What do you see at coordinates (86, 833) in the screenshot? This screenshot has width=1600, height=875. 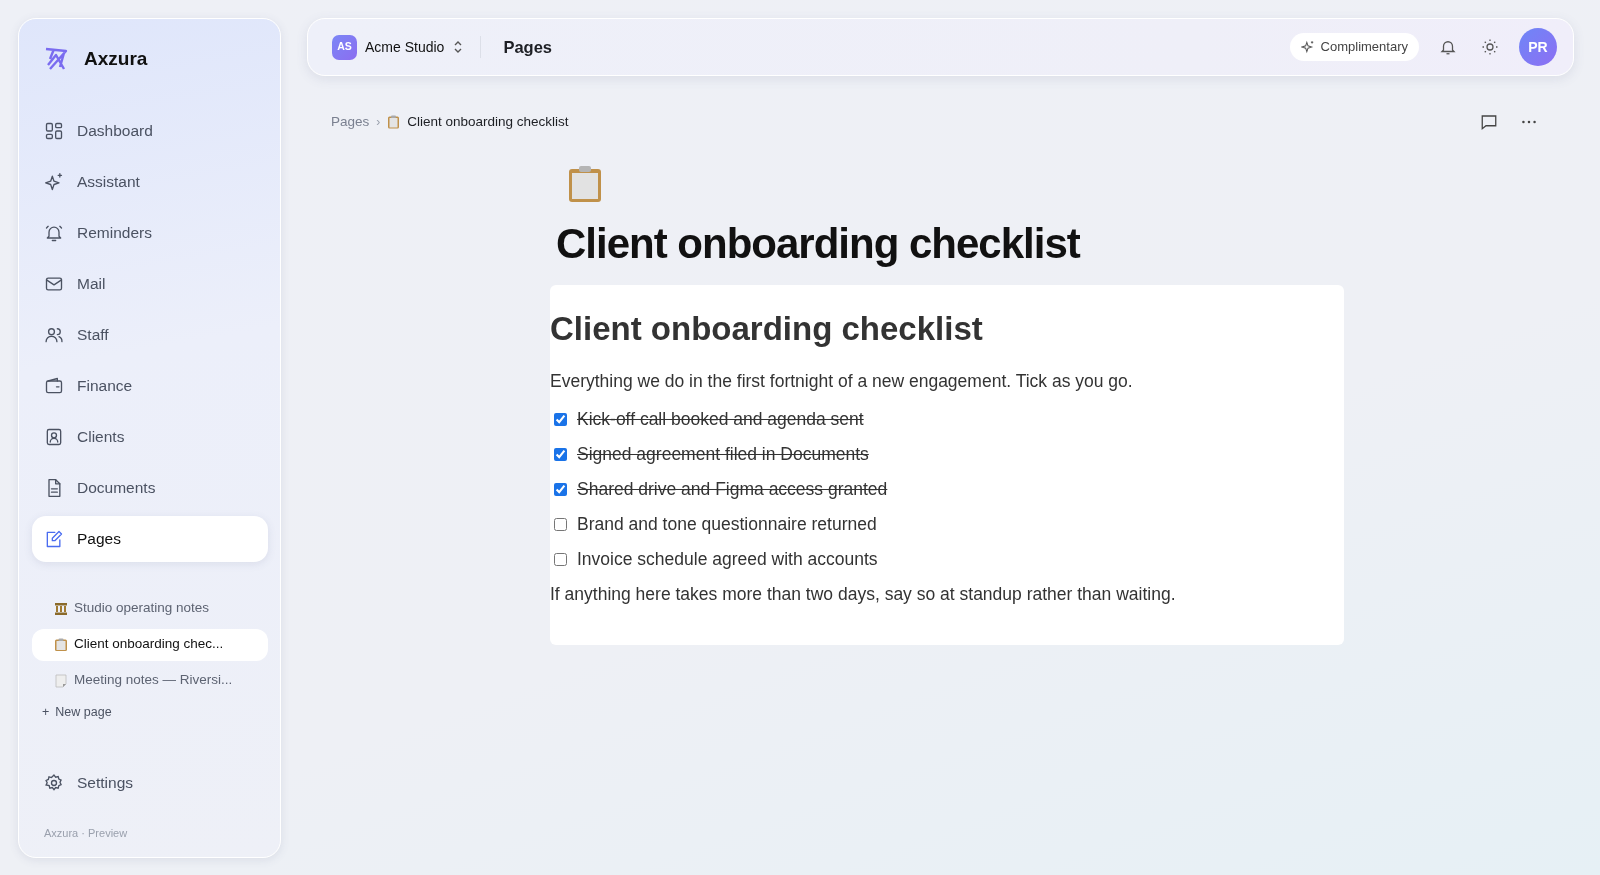 I see `footer-text: Axzura · Preview` at bounding box center [86, 833].